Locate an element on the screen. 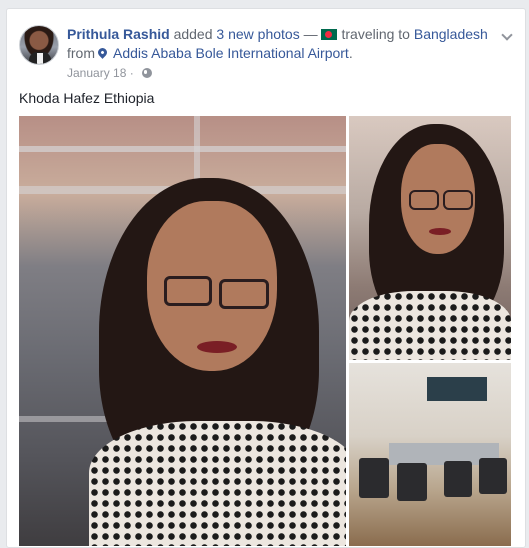 This screenshot has height=548, width=529. wall-sign is located at coordinates (457, 389).